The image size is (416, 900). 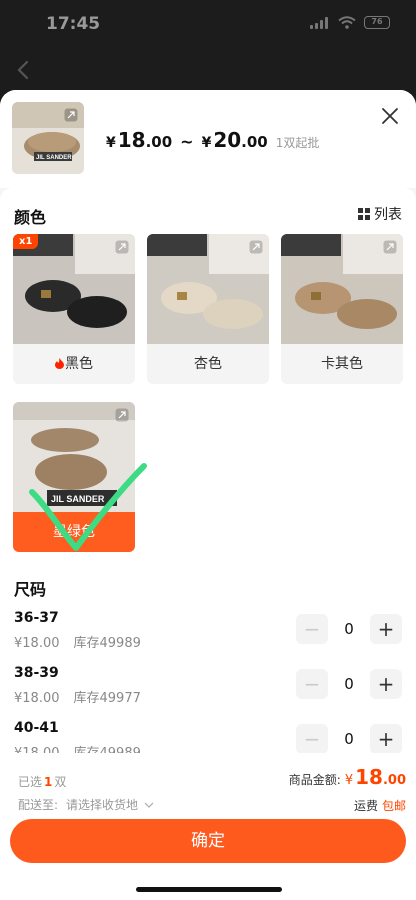 What do you see at coordinates (342, 364) in the screenshot?
I see `color-label-khaki: 卡其色` at bounding box center [342, 364].